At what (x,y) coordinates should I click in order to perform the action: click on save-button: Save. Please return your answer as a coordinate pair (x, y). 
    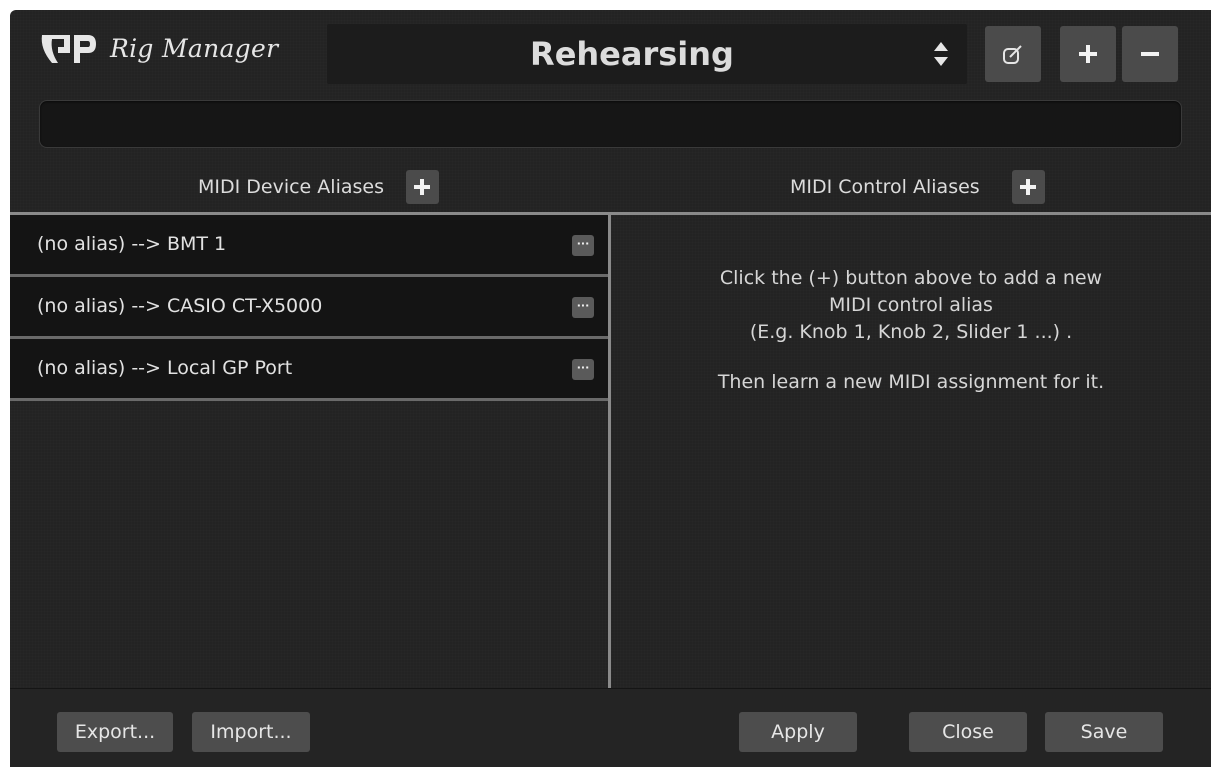
    Looking at the image, I should click on (1104, 732).